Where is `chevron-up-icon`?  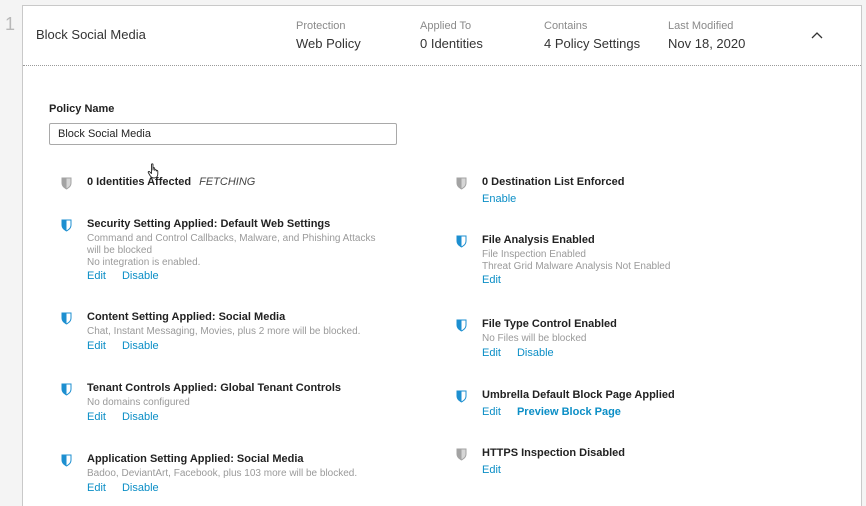
chevron-up-icon is located at coordinates (817, 35).